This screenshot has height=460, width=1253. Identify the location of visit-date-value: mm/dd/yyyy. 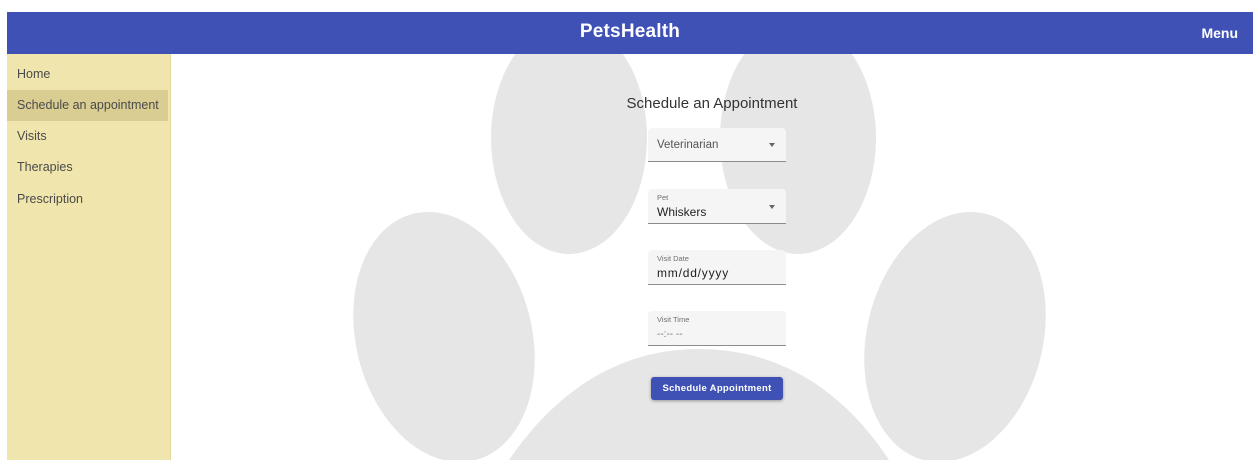
(693, 273).